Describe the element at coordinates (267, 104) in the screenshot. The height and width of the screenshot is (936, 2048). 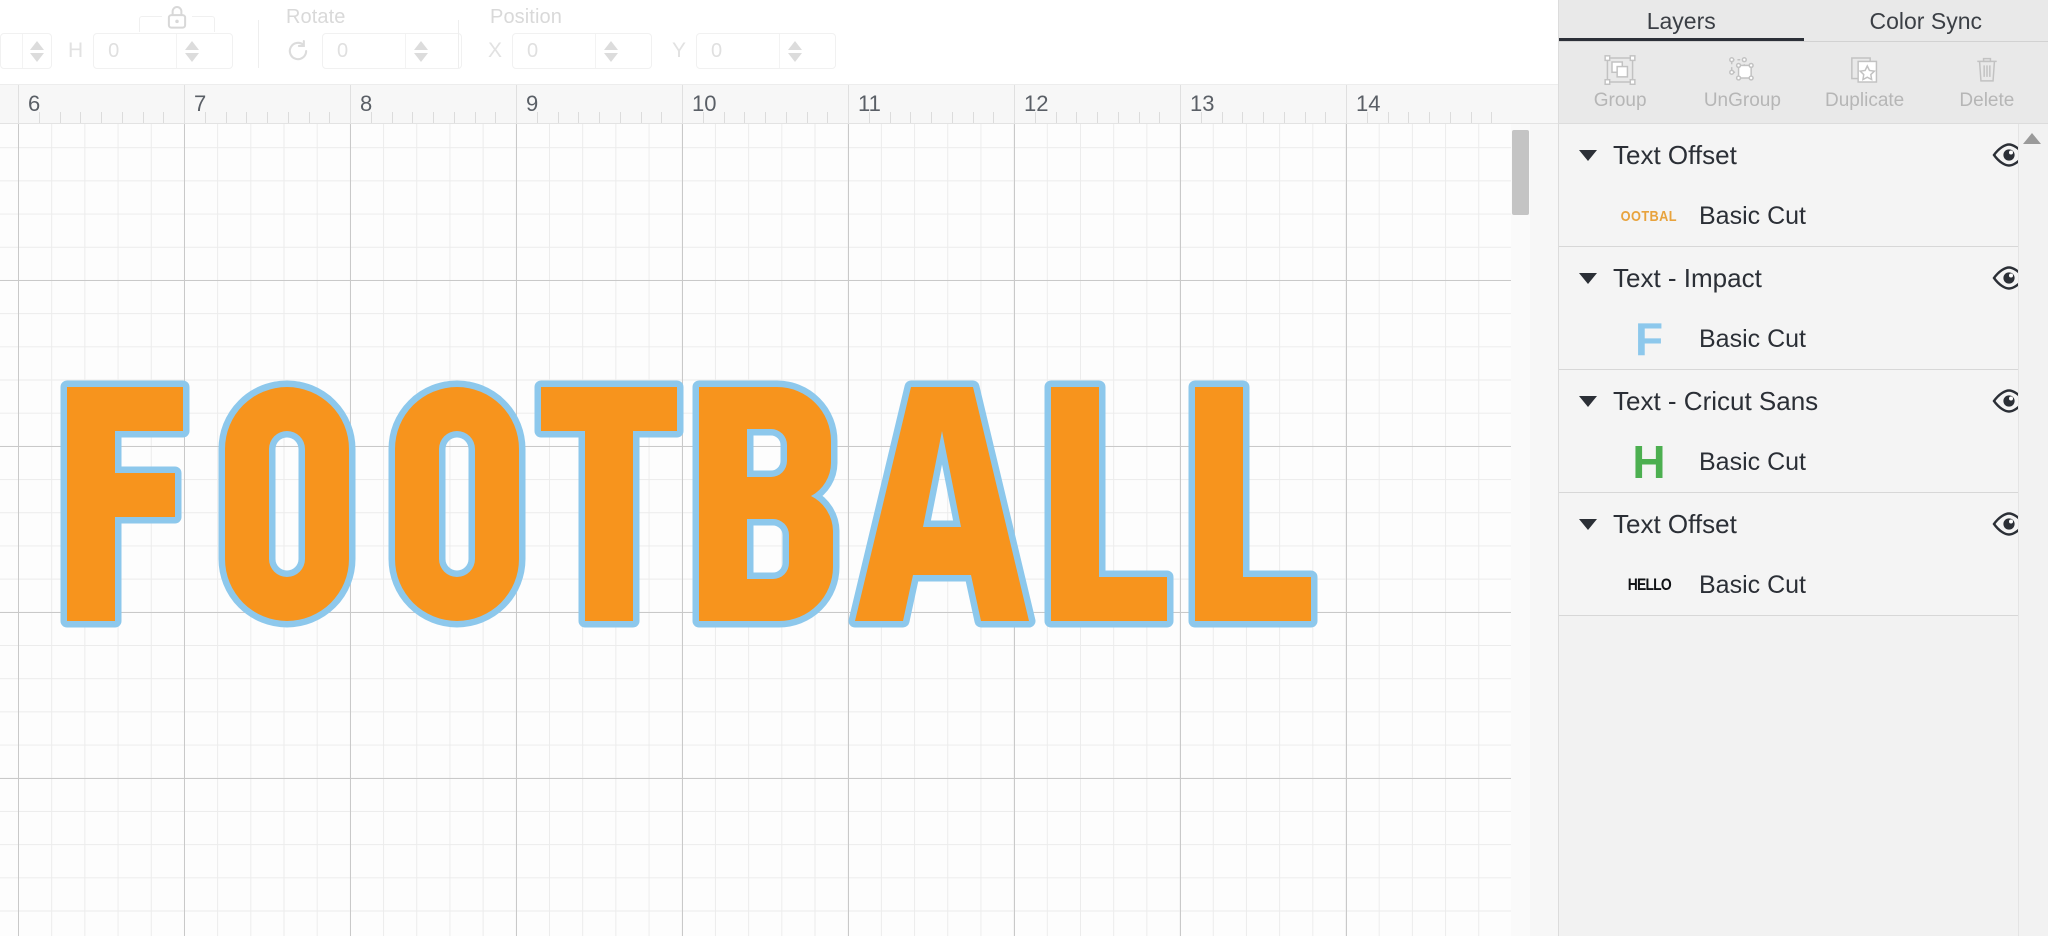
I see `ruler-mark: 7` at that location.